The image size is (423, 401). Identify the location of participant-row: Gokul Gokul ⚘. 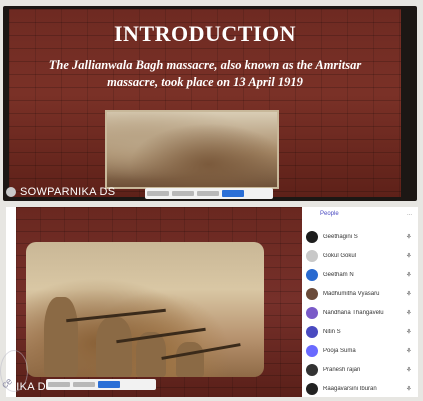
(360, 255).